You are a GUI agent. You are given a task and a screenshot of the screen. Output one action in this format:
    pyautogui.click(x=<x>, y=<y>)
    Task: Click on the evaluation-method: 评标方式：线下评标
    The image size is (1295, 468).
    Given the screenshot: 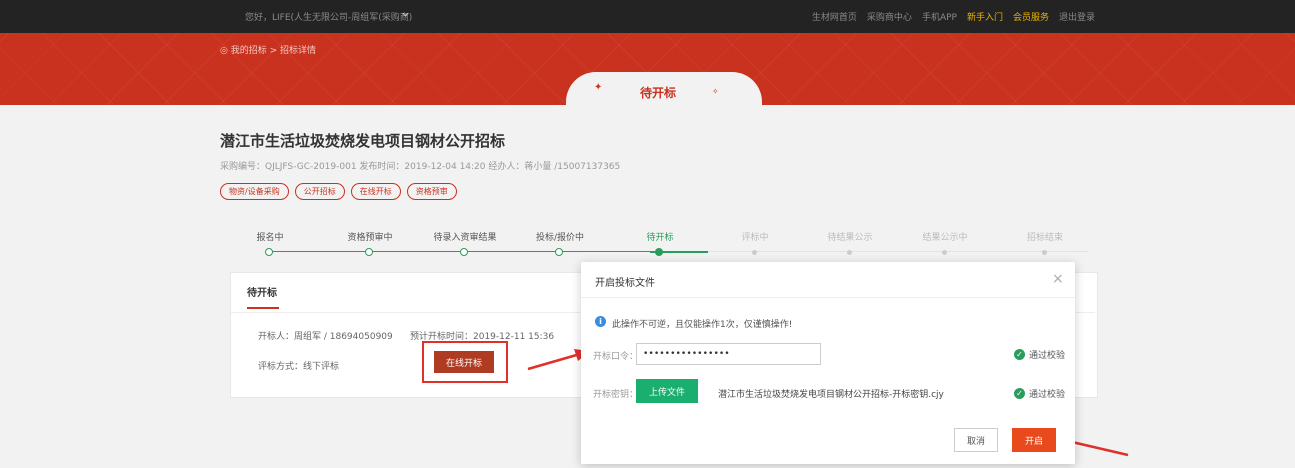 What is the action you would take?
    pyautogui.click(x=299, y=367)
    